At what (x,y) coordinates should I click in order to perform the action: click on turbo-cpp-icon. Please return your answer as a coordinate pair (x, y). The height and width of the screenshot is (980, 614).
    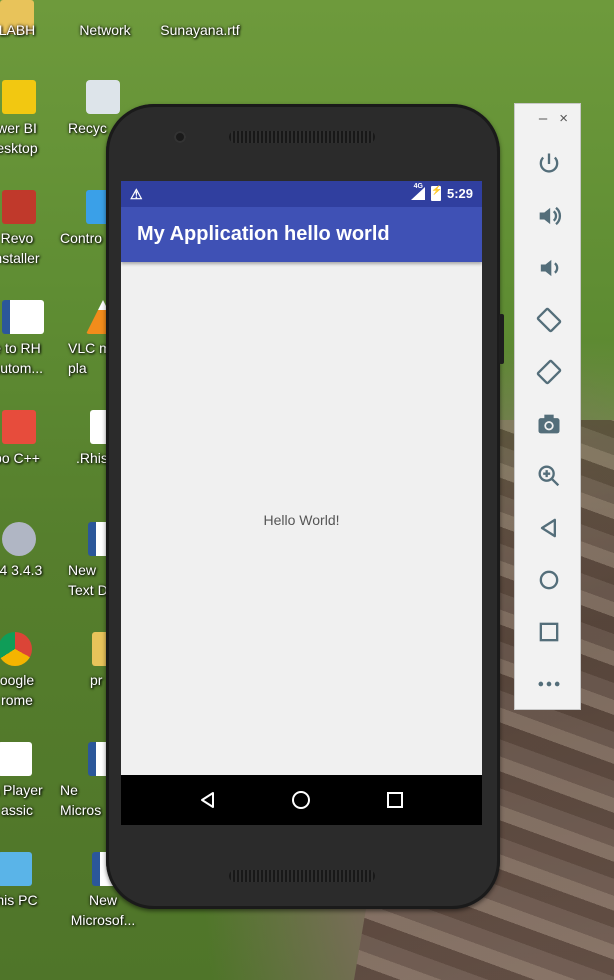
    Looking at the image, I should click on (19, 427).